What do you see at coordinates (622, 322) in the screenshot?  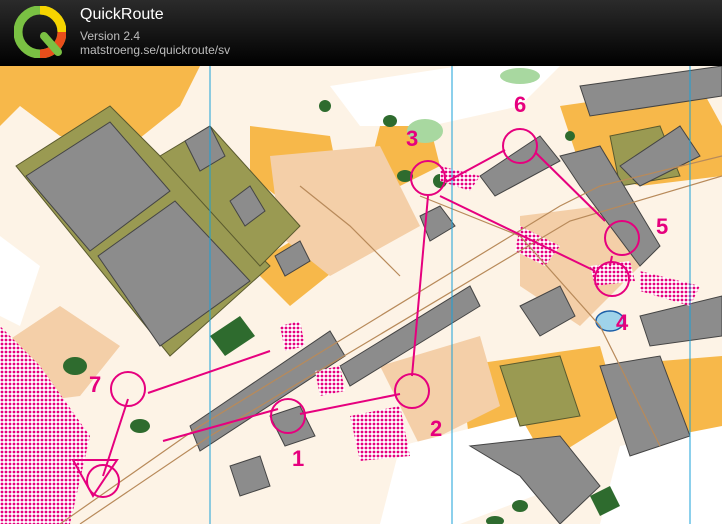 I see `control-number: 4` at bounding box center [622, 322].